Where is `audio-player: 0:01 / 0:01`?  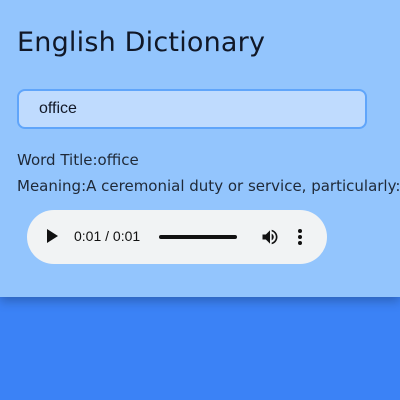 audio-player: 0:01 / 0:01 is located at coordinates (177, 237).